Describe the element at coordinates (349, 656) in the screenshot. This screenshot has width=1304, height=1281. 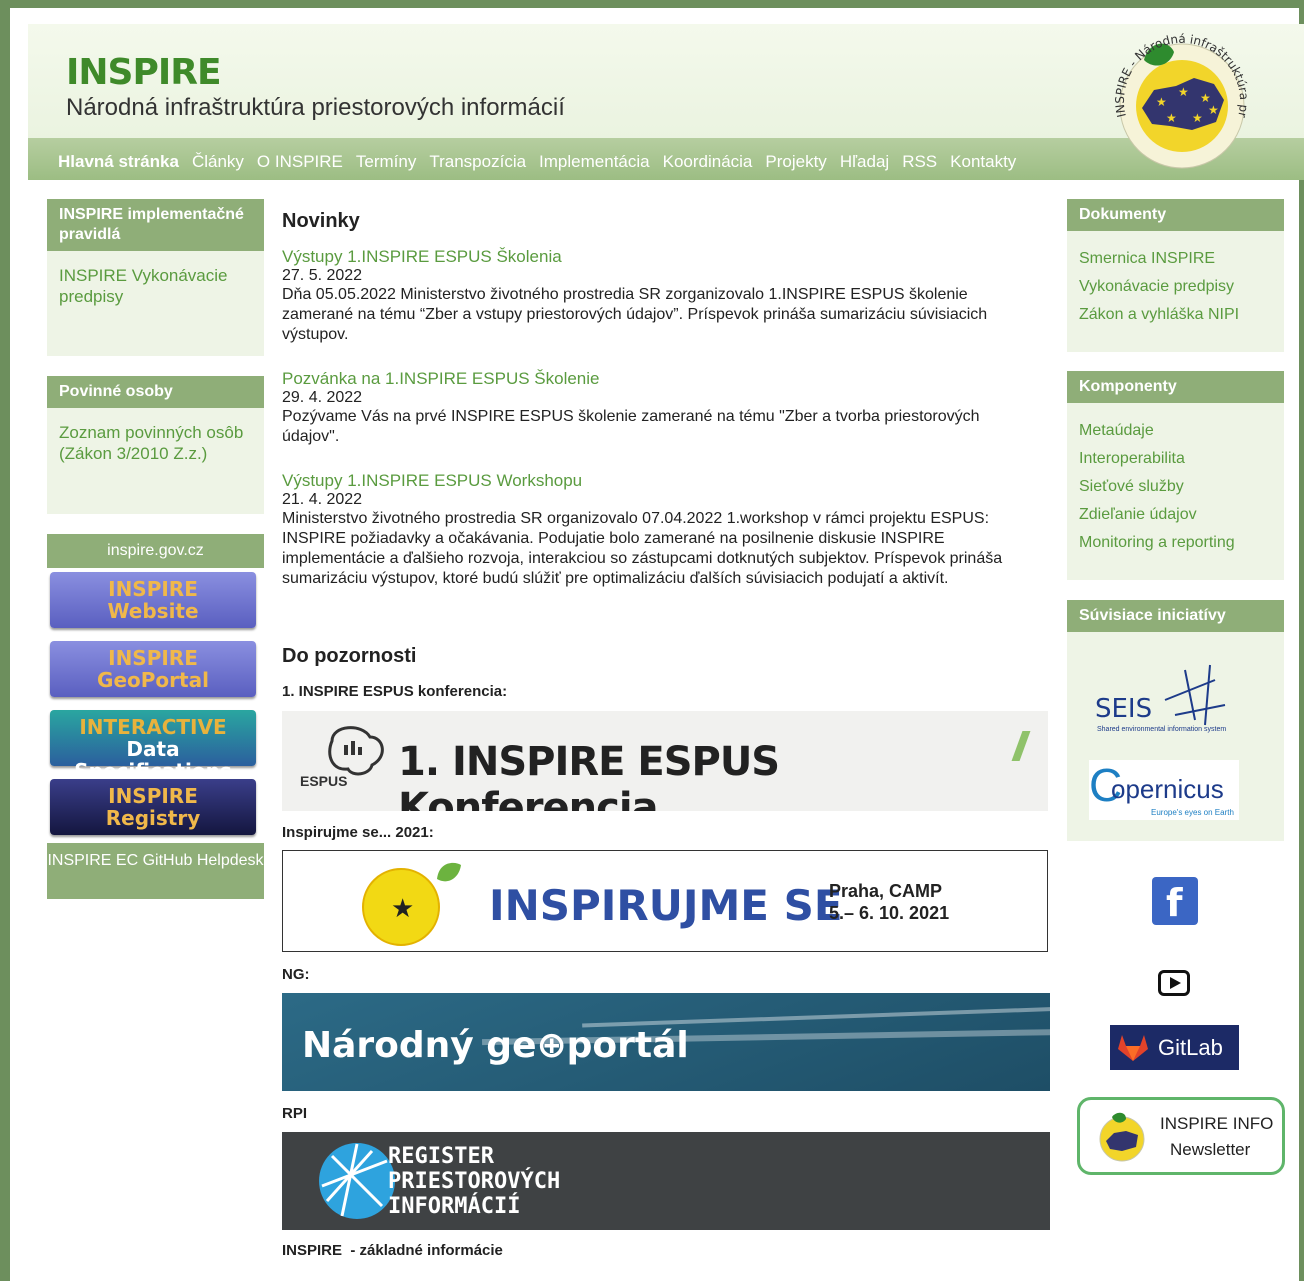
I see `attention-heading: Do pozornosti` at that location.